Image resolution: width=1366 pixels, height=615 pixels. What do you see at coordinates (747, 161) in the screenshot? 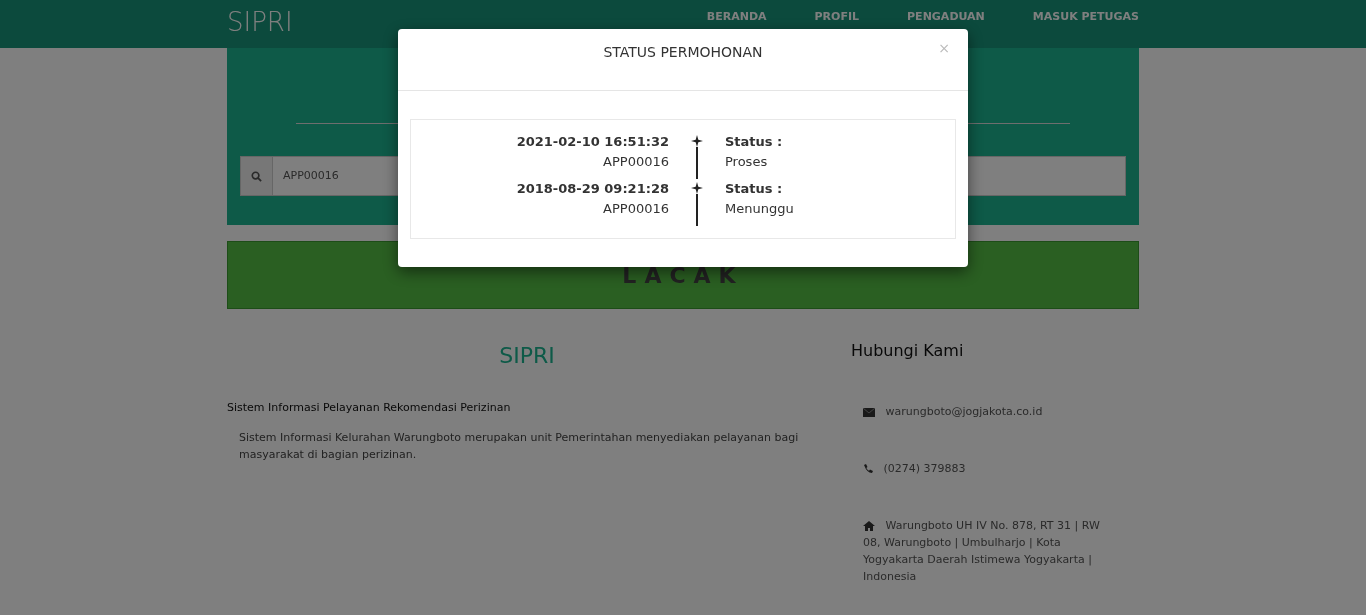
I see `status-value: Proses` at bounding box center [747, 161].